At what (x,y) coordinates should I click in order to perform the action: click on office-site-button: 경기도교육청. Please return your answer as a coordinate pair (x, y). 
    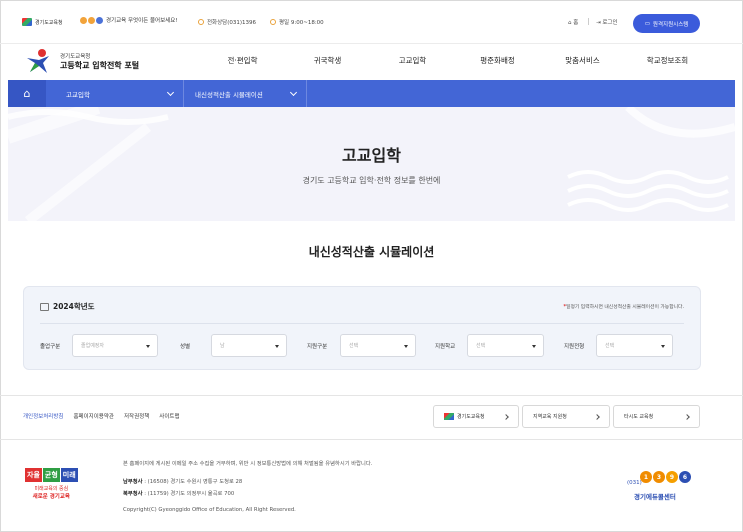
    Looking at the image, I should click on (476, 416).